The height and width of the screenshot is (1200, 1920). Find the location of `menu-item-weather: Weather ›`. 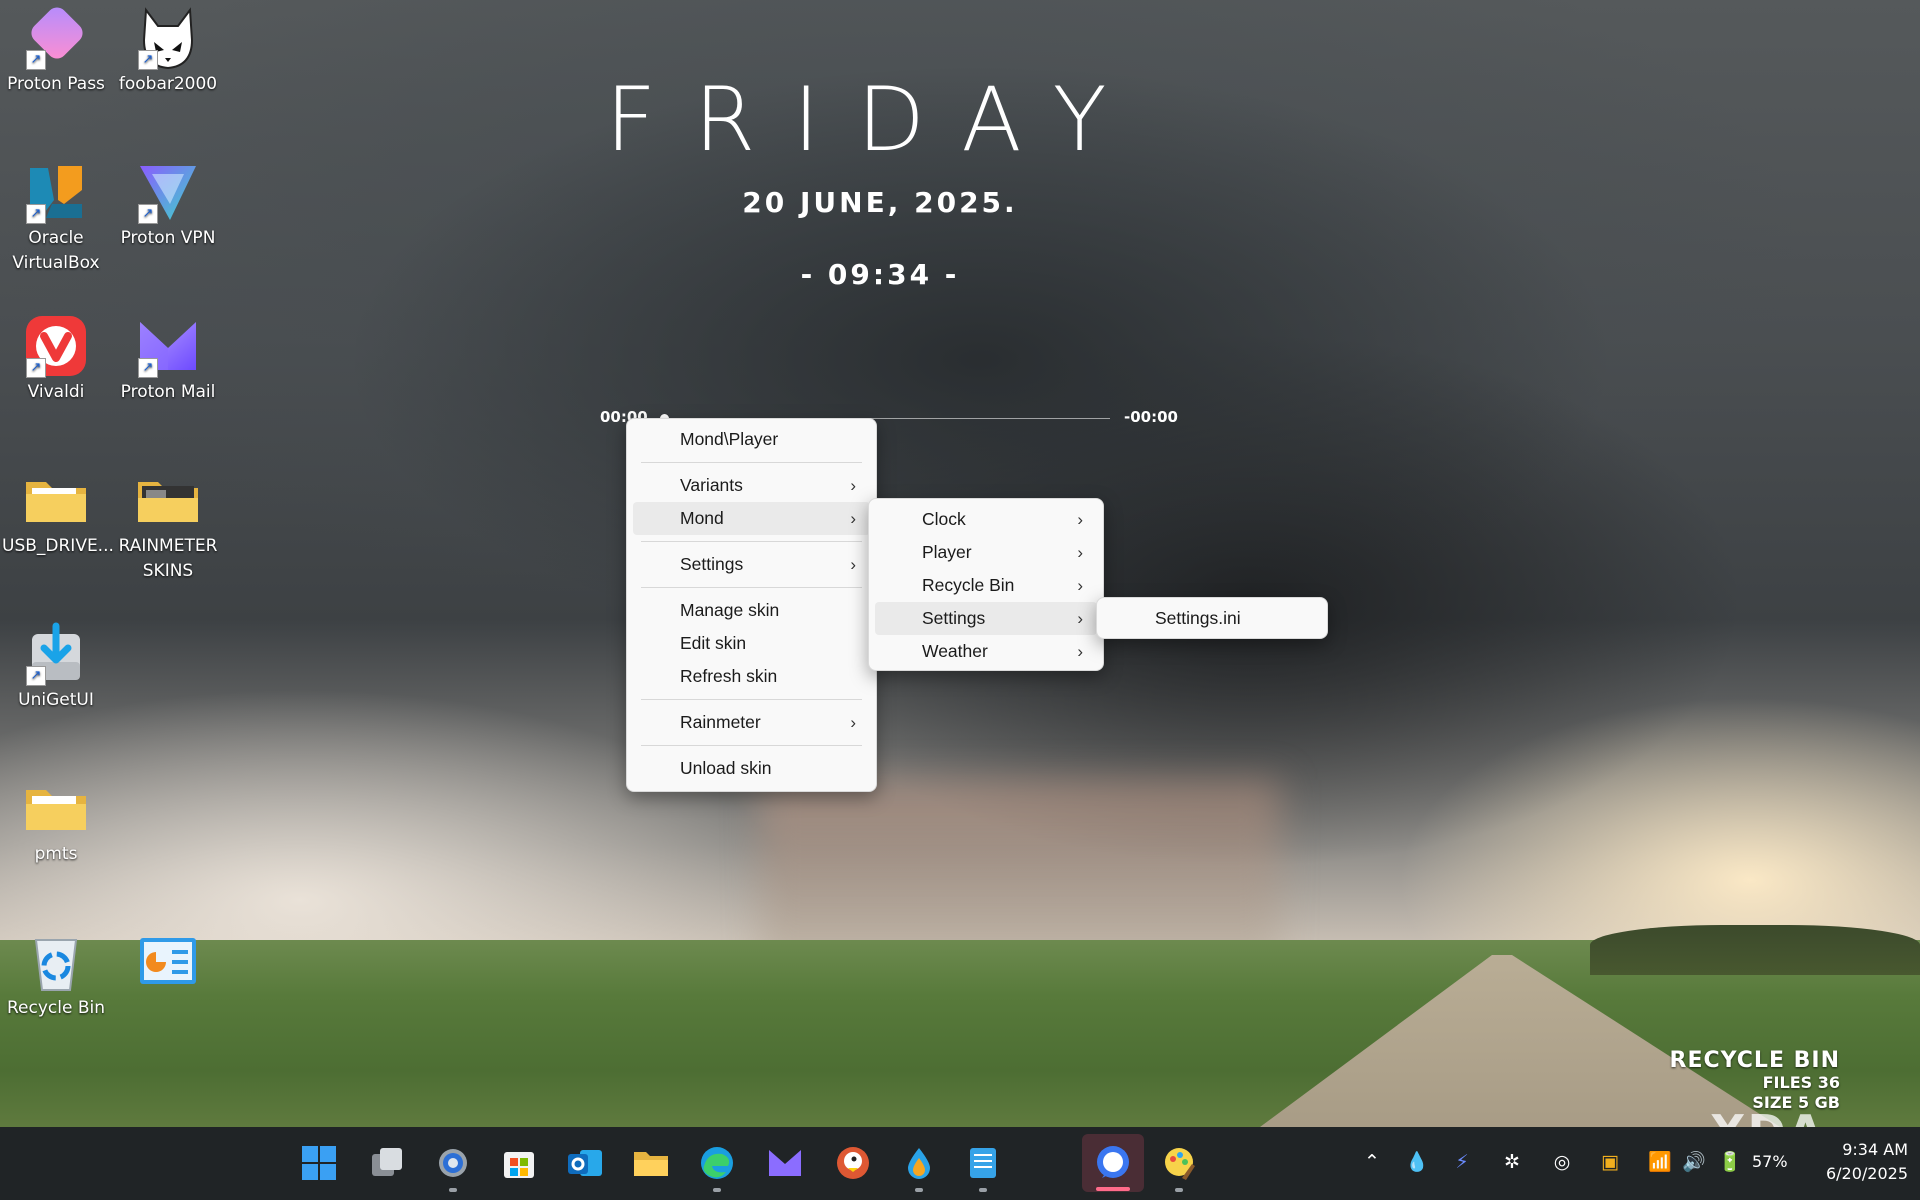

menu-item-weather: Weather › is located at coordinates (986, 651).